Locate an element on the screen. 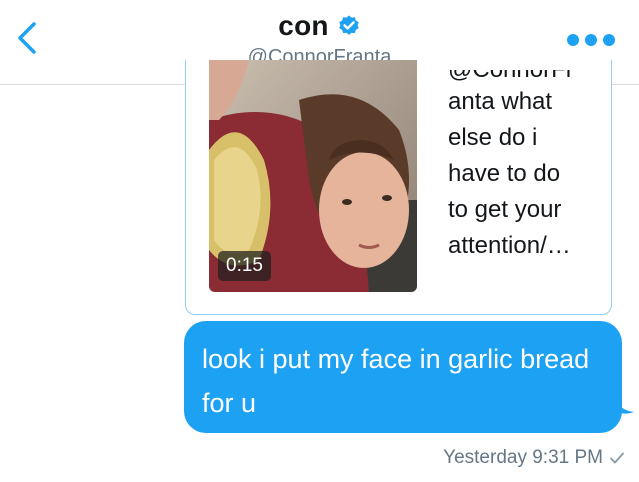 The width and height of the screenshot is (639, 482). video-duration: 0:15 is located at coordinates (244, 266).